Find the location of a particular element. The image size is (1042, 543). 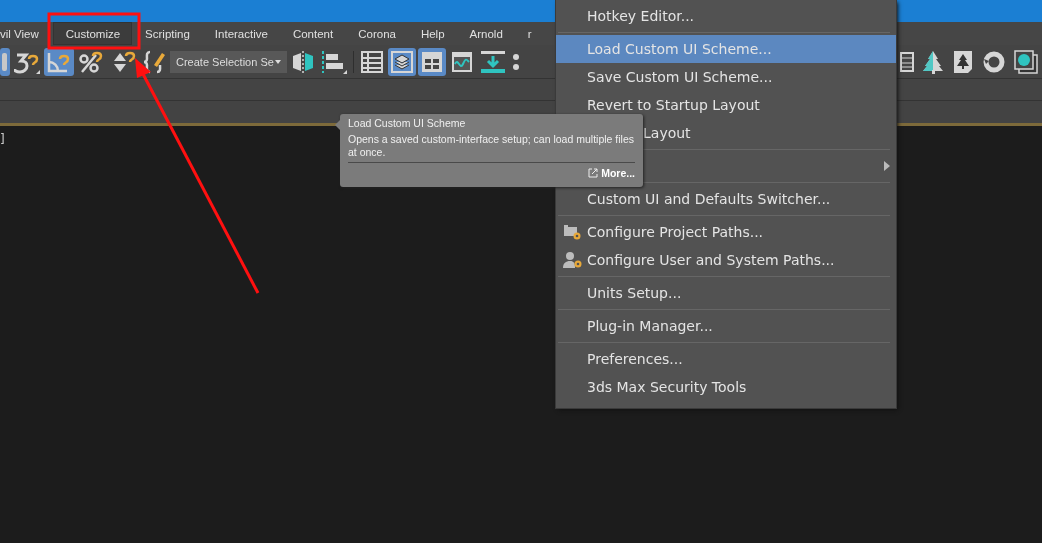

viewport-label: ] is located at coordinates (2, 139).